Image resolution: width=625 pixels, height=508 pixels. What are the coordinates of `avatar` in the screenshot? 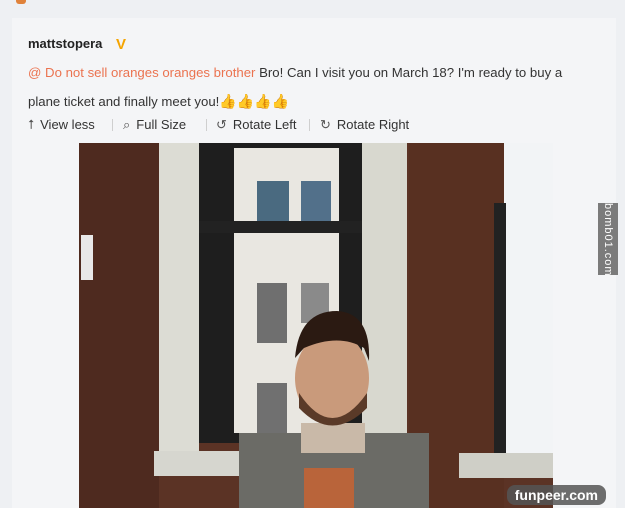 It's located at (21, 2).